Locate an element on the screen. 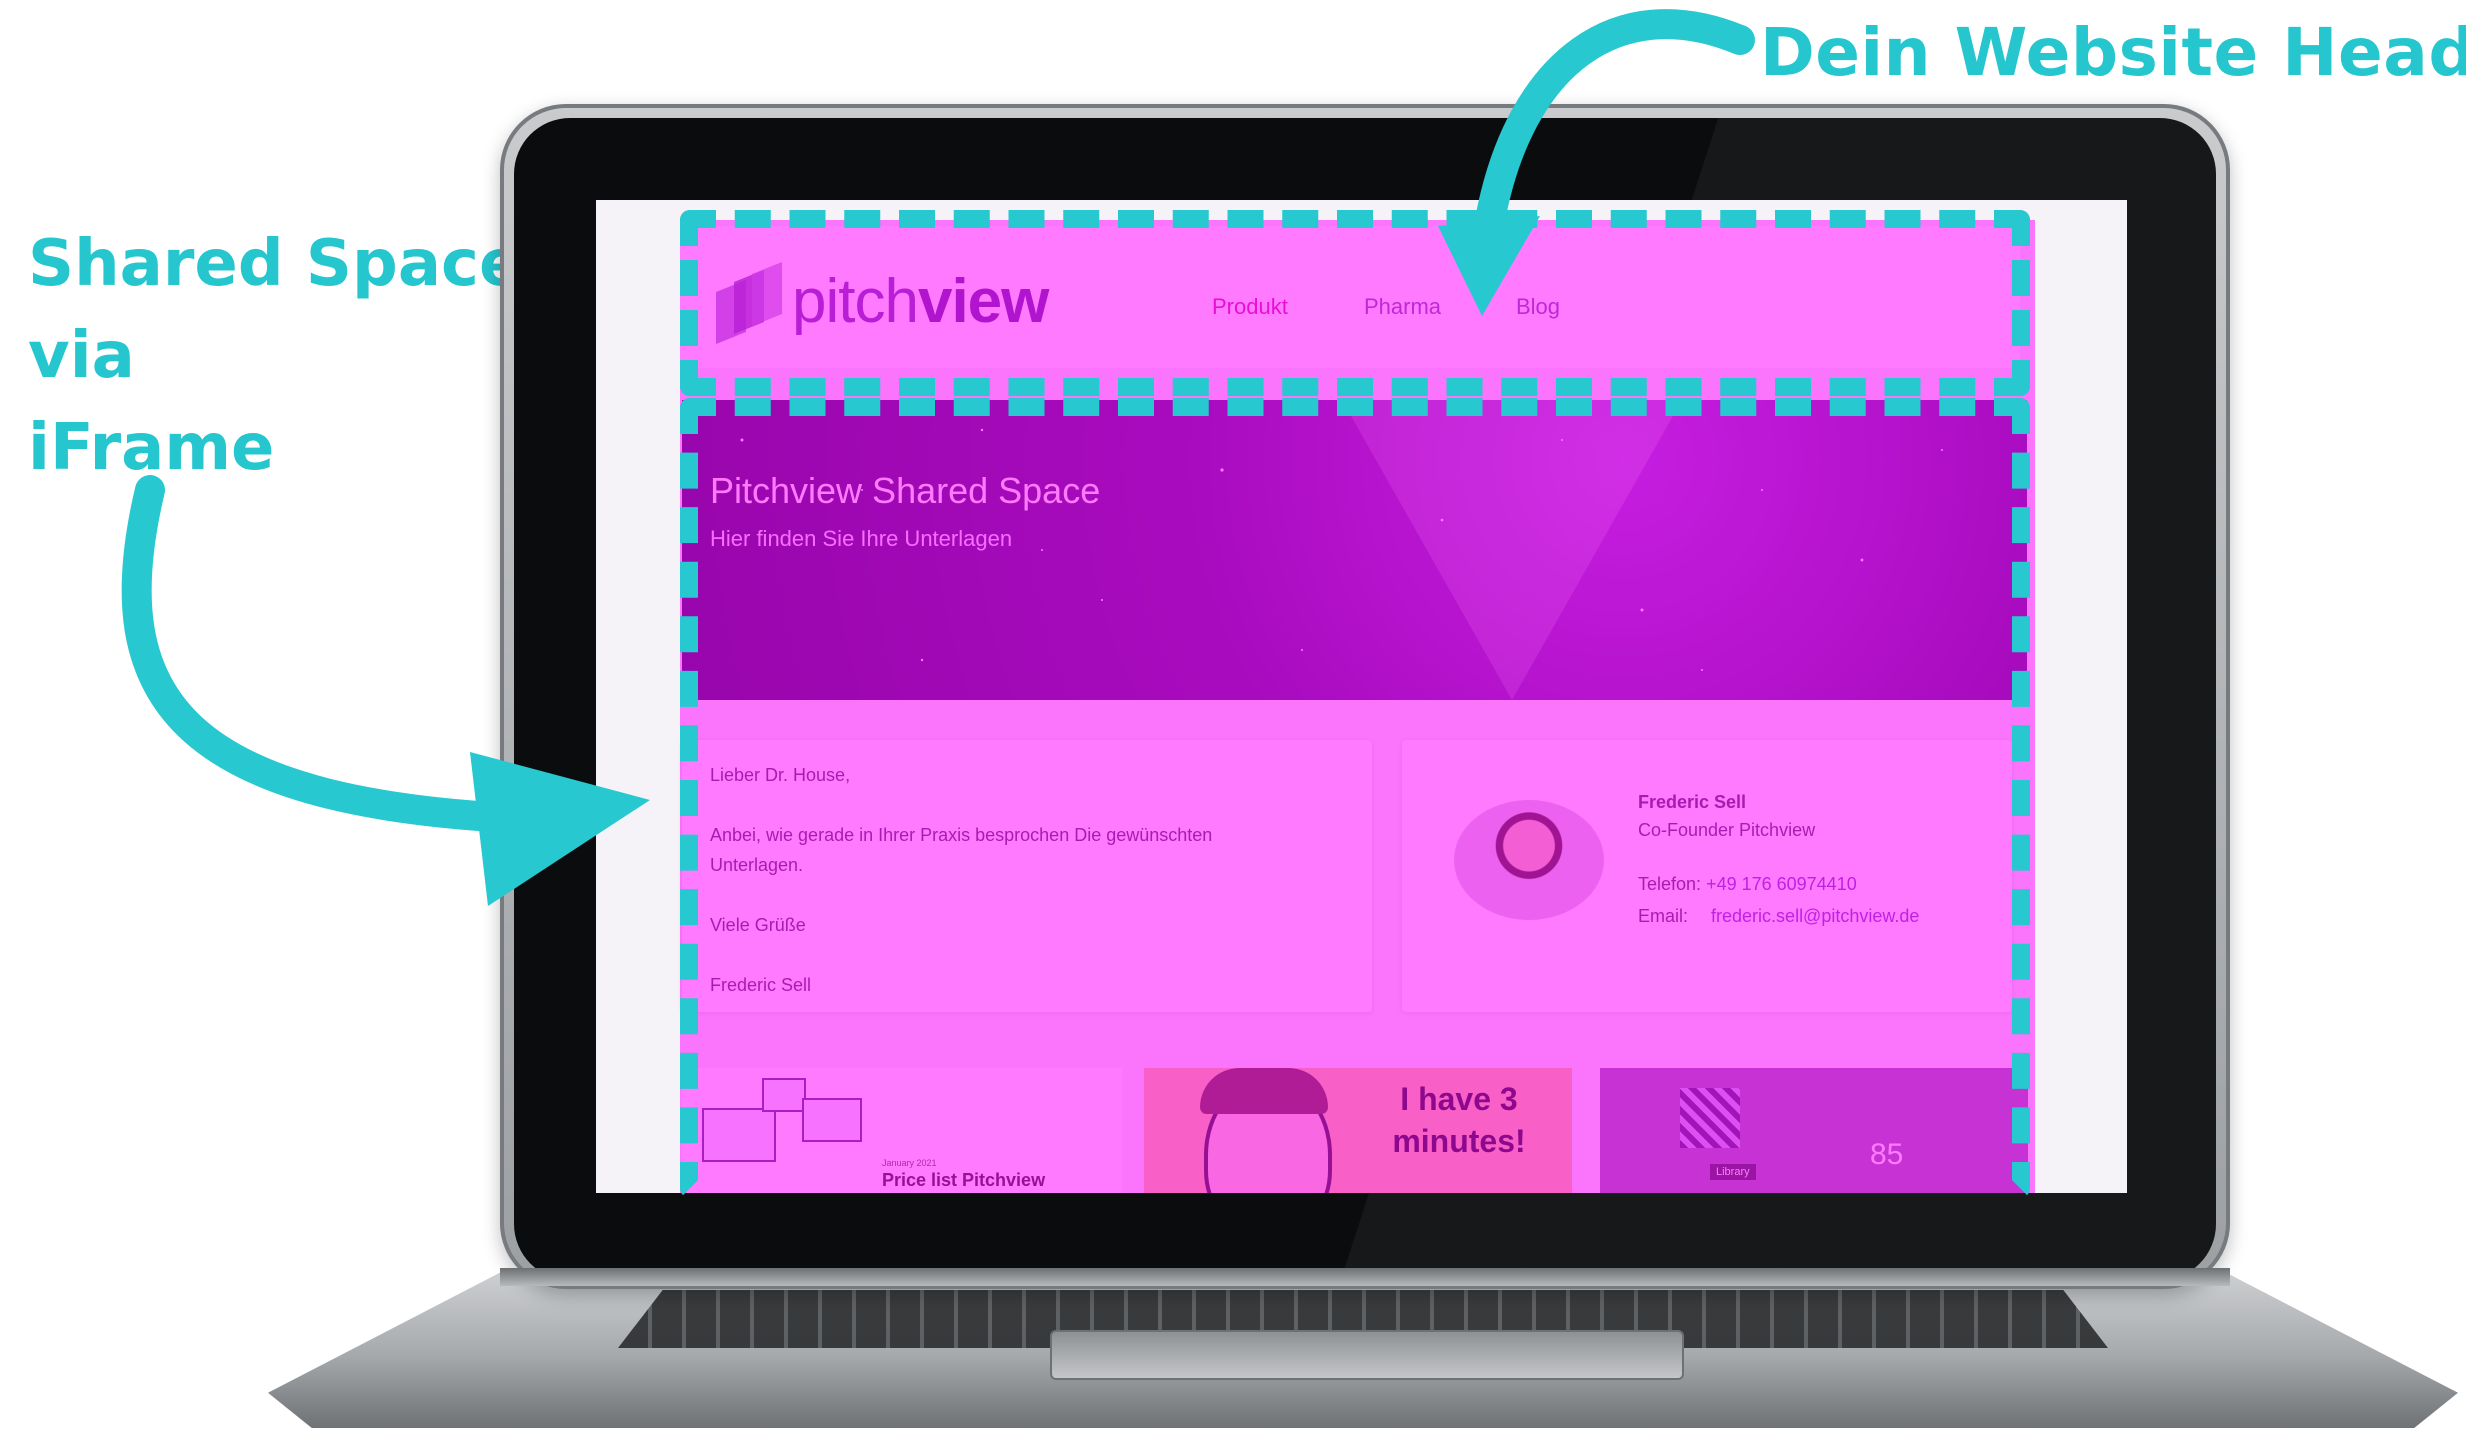 This screenshot has height=1433, width=2466. annotation-line: iFrame is located at coordinates (151, 448).